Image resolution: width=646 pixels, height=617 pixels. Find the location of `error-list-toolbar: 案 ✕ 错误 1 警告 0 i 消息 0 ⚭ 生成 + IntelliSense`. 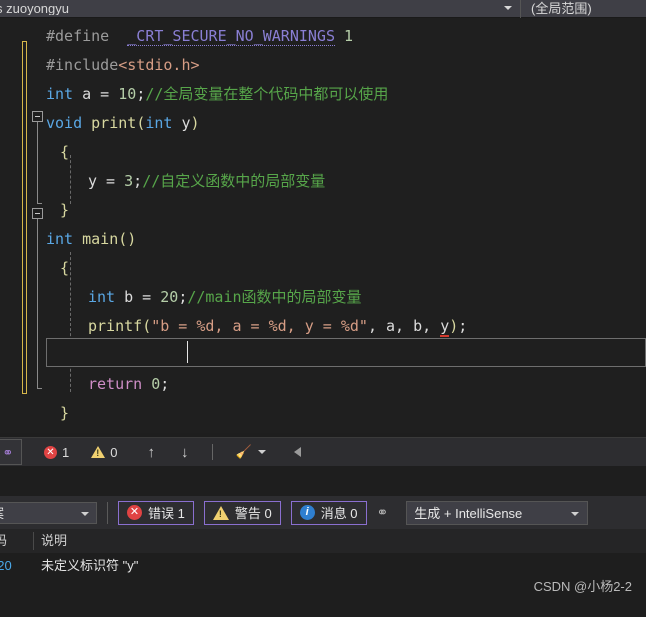

error-list-toolbar: 案 ✕ 错误 1 警告 0 i 消息 0 ⚭ 生成 + IntelliSense is located at coordinates (323, 512).